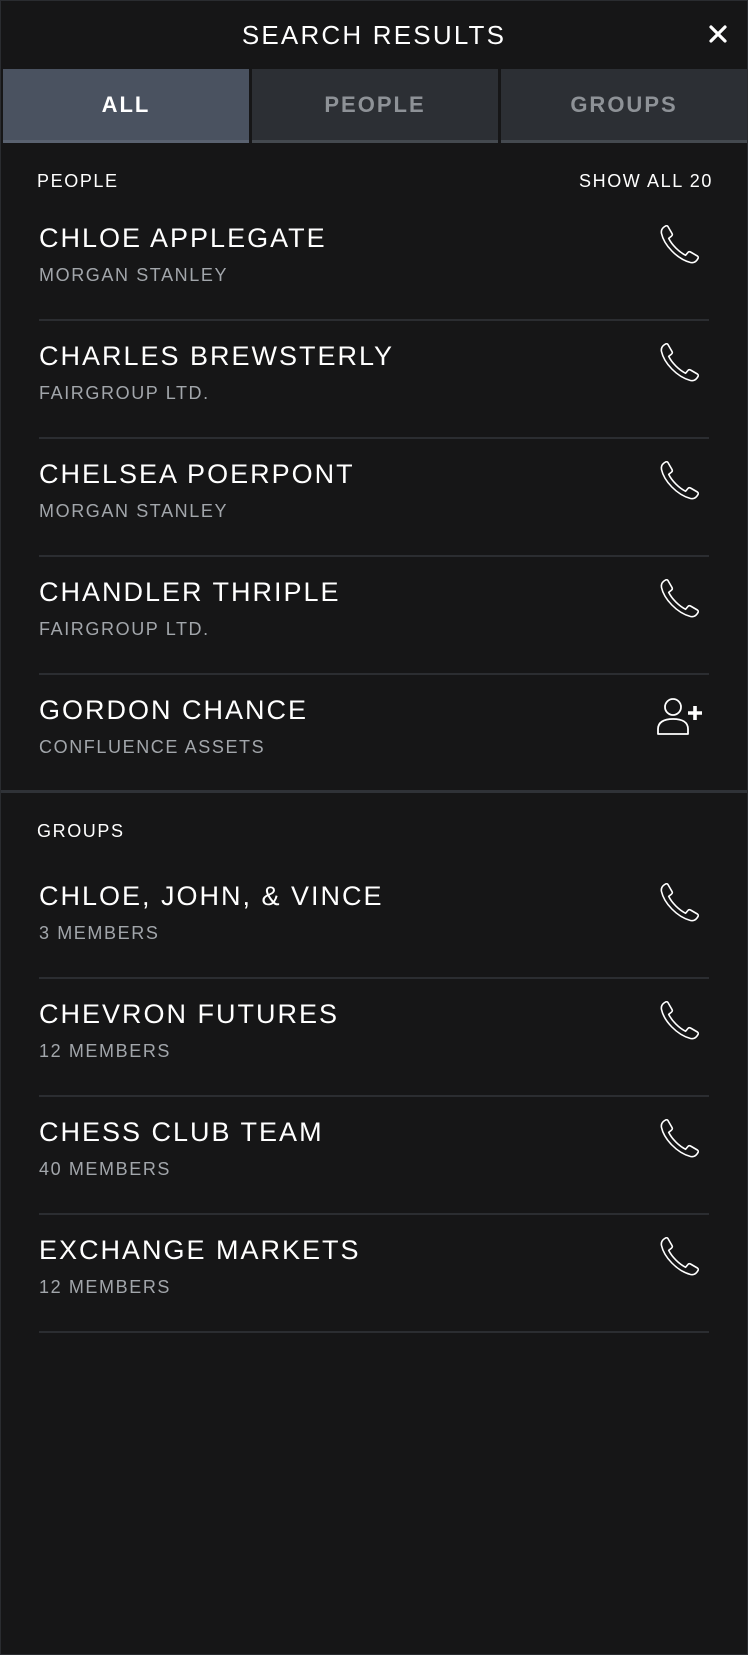 The height and width of the screenshot is (1662, 750). I want to click on bottom-edge, so click(375, 1658).